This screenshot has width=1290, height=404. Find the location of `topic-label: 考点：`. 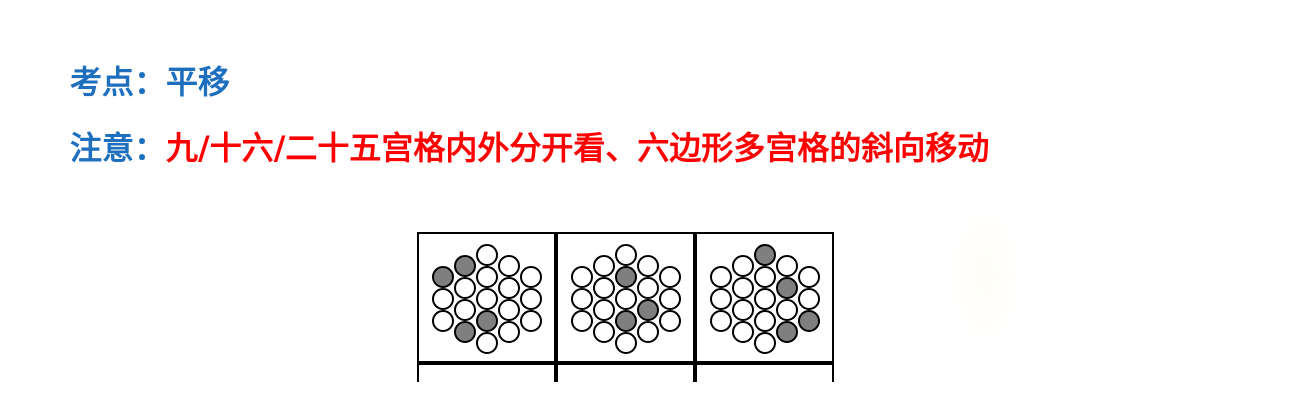

topic-label: 考点： is located at coordinates (118, 82).